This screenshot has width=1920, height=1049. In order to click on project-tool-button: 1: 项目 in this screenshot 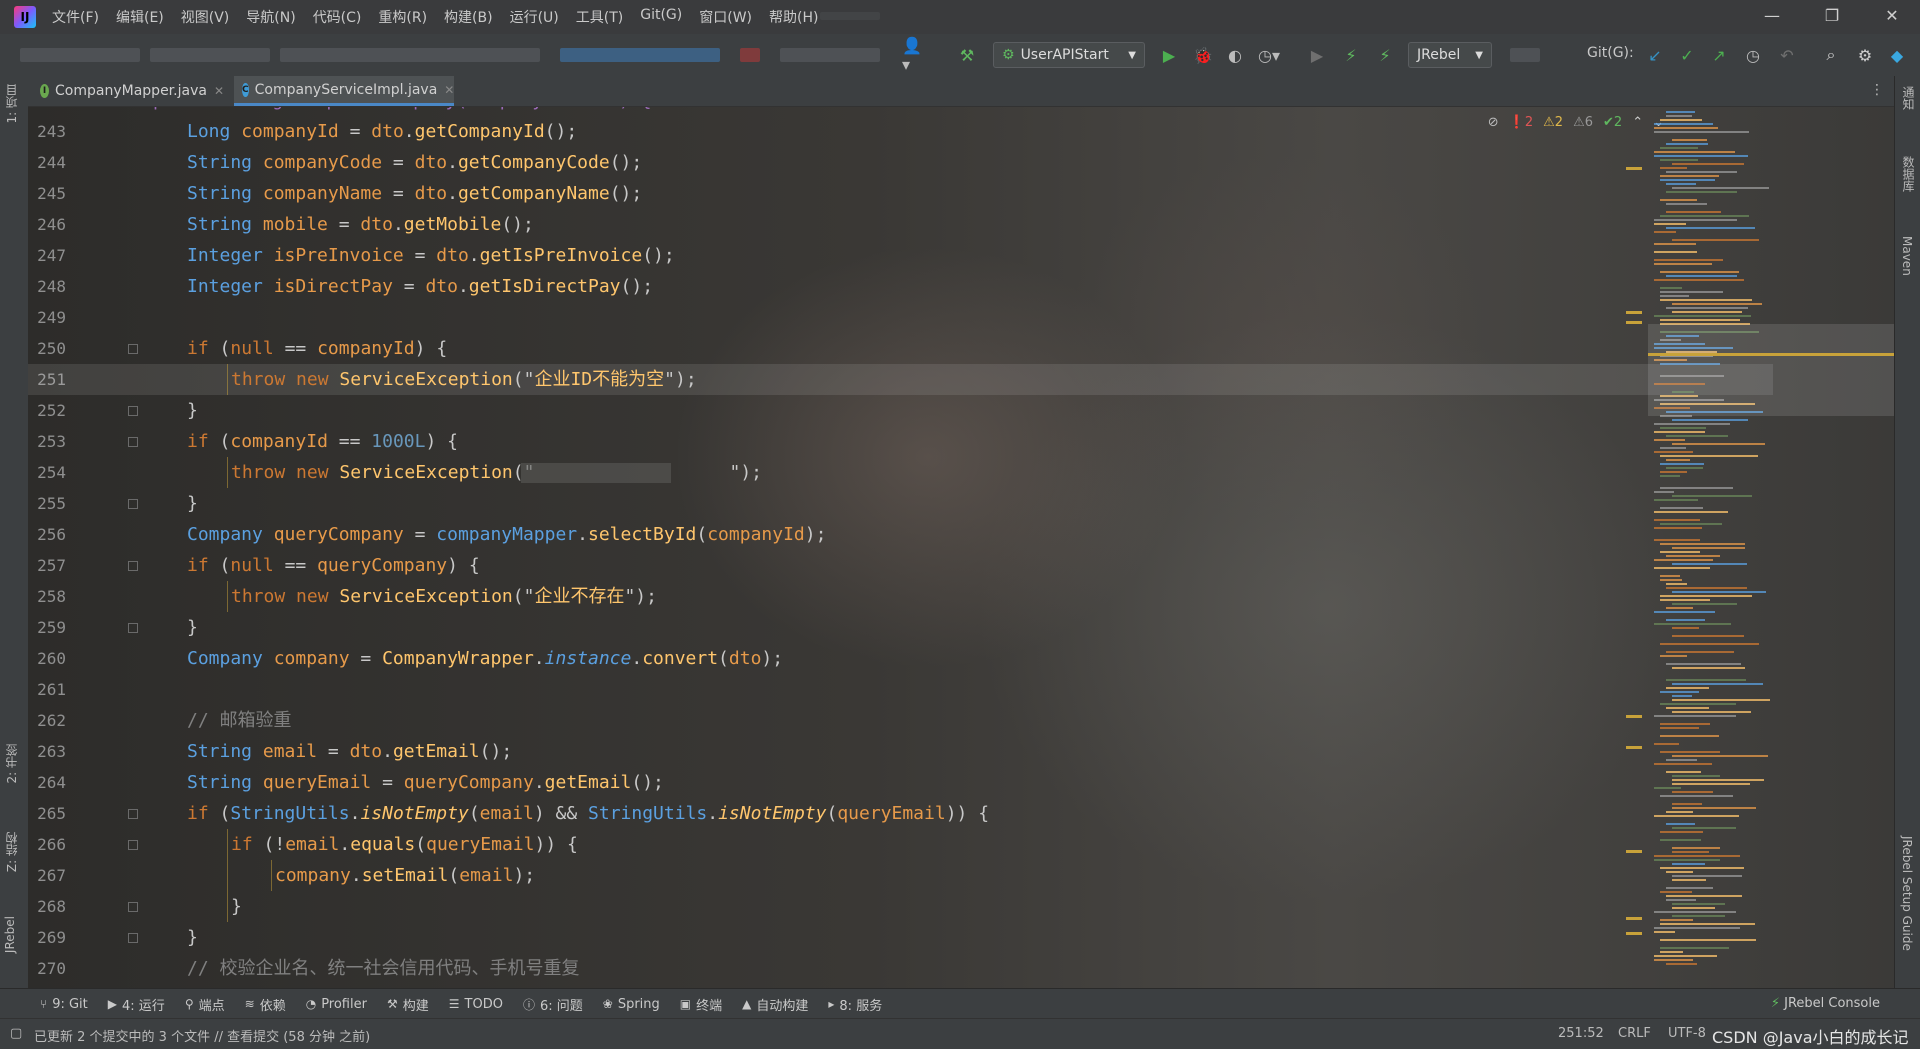, I will do `click(11, 104)`.